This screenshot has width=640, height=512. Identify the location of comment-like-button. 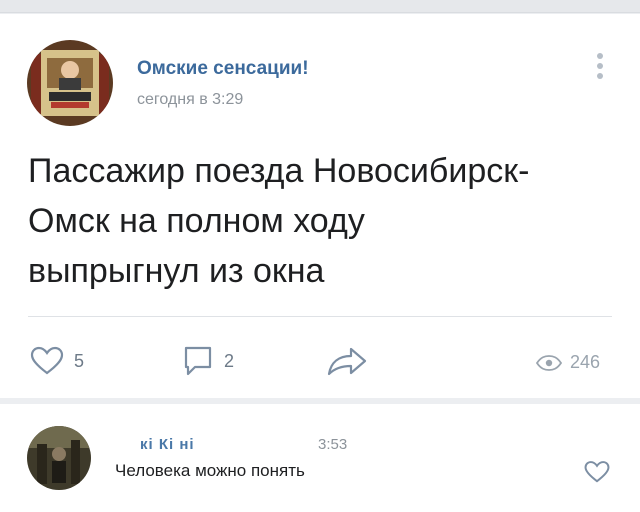
(597, 474).